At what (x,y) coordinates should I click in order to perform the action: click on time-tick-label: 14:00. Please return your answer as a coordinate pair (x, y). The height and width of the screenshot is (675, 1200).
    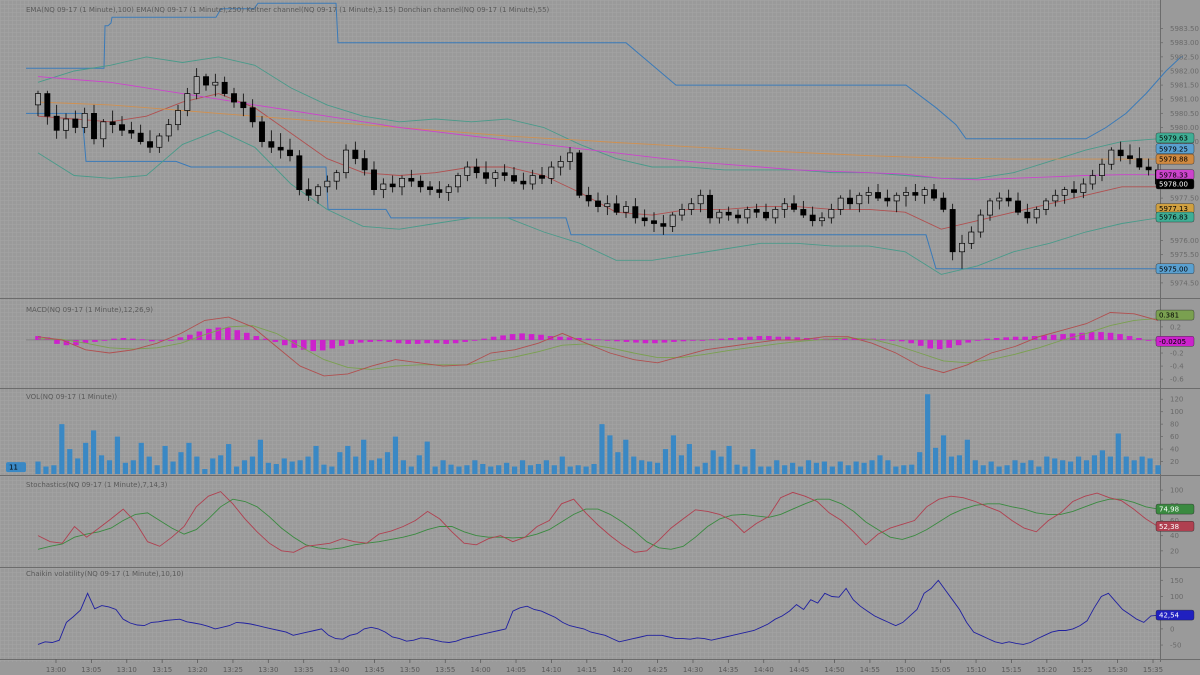
    Looking at the image, I should click on (481, 670).